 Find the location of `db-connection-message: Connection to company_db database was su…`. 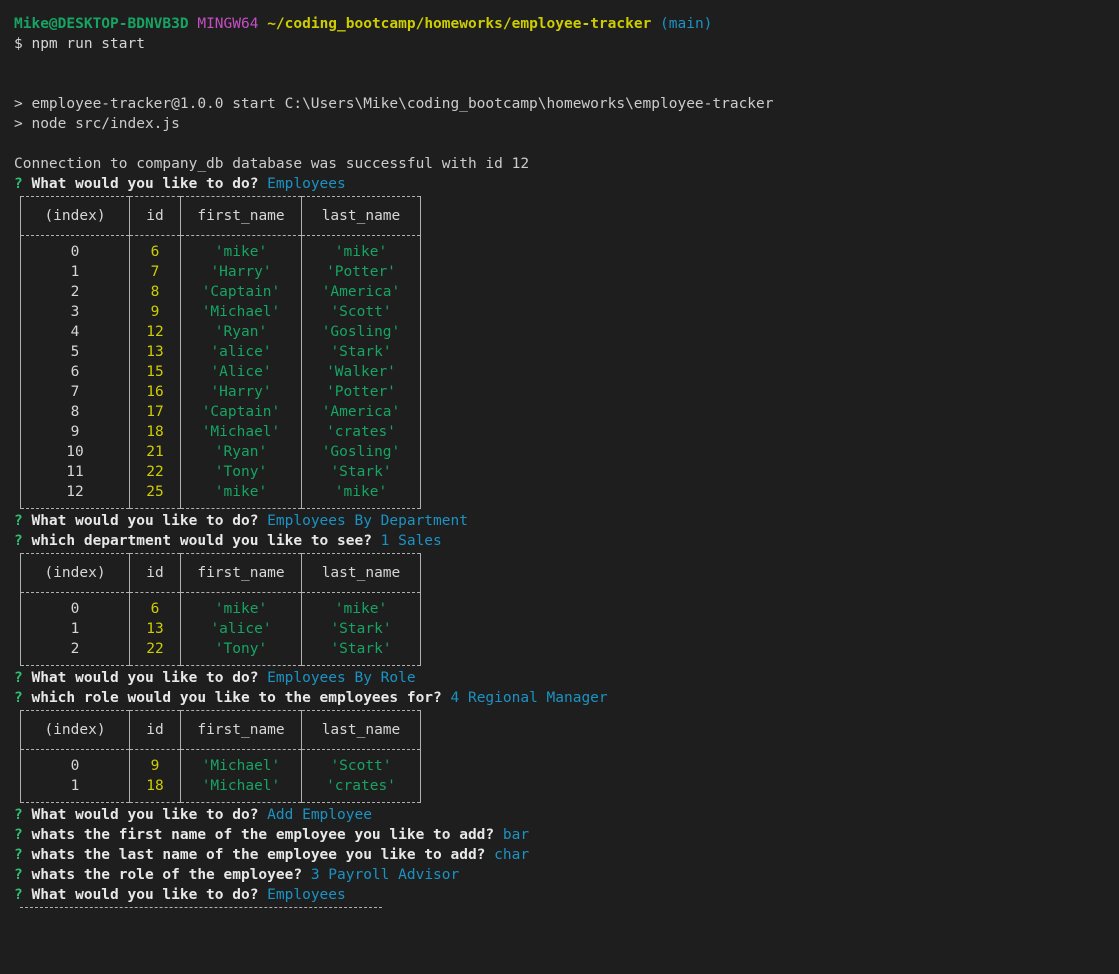

db-connection-message: Connection to company_db database was su… is located at coordinates (272, 164).